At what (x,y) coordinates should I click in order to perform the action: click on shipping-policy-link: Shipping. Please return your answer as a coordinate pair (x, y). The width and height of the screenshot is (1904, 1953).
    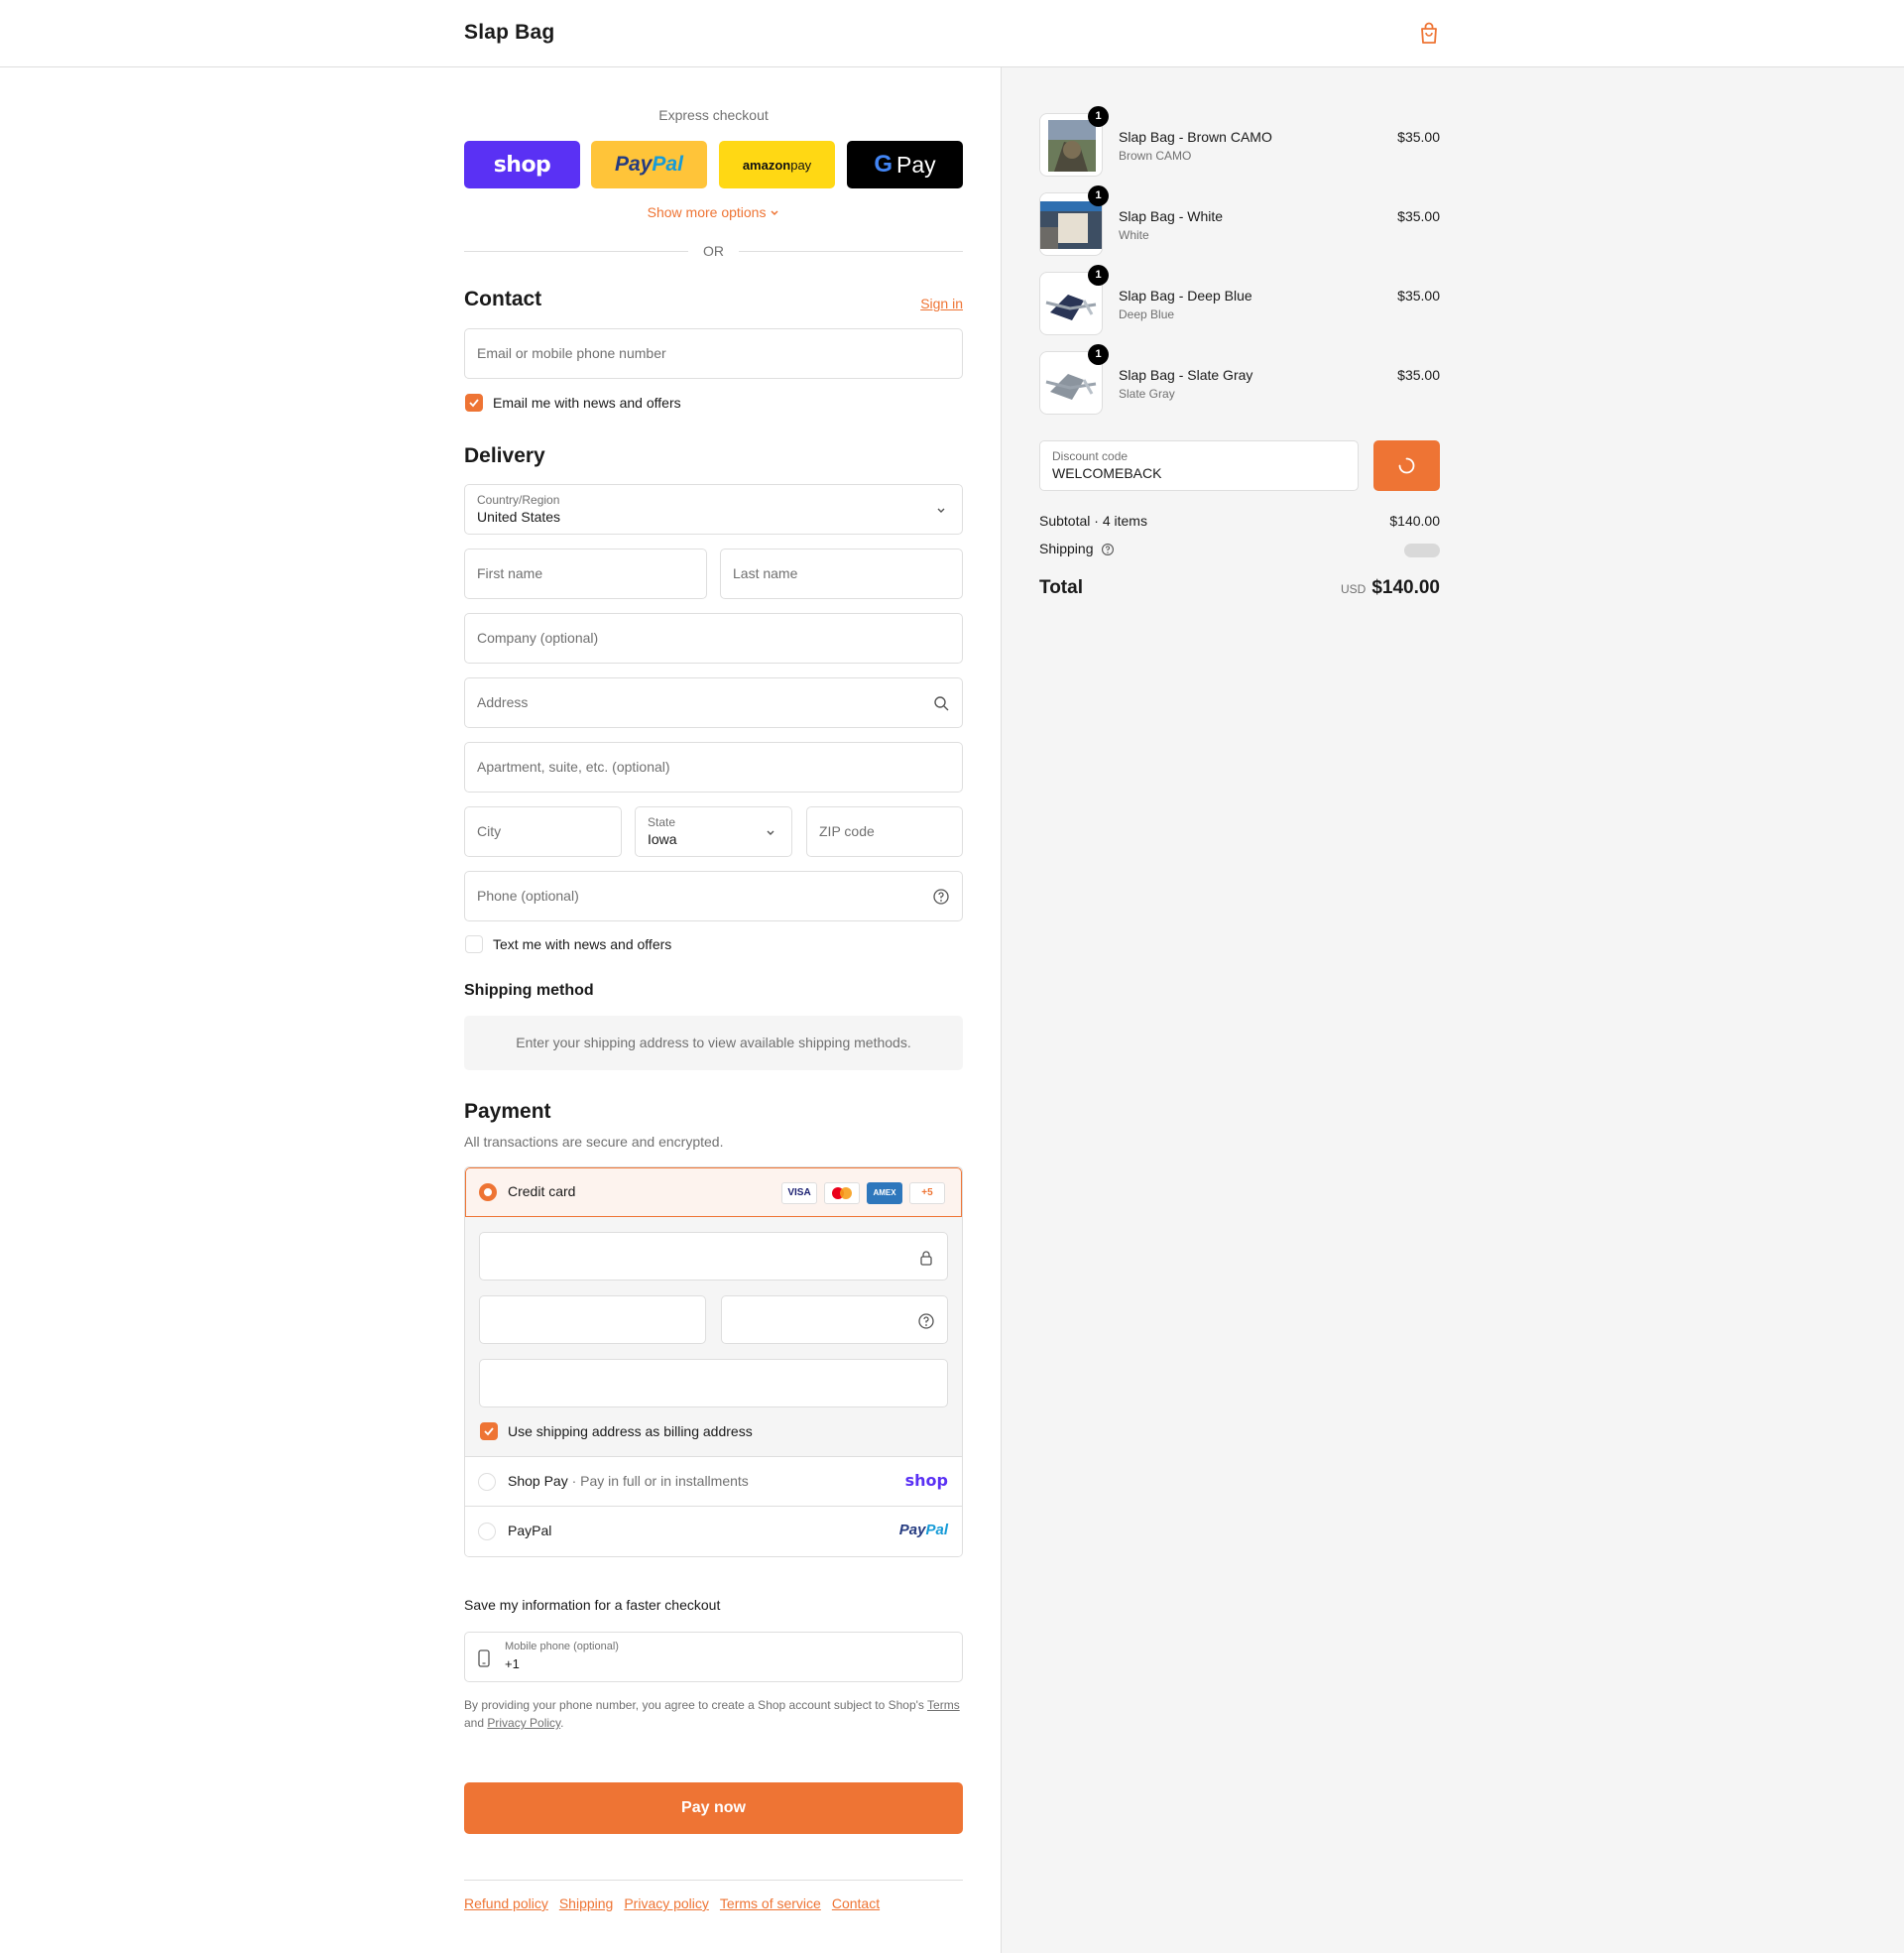
    Looking at the image, I should click on (586, 1903).